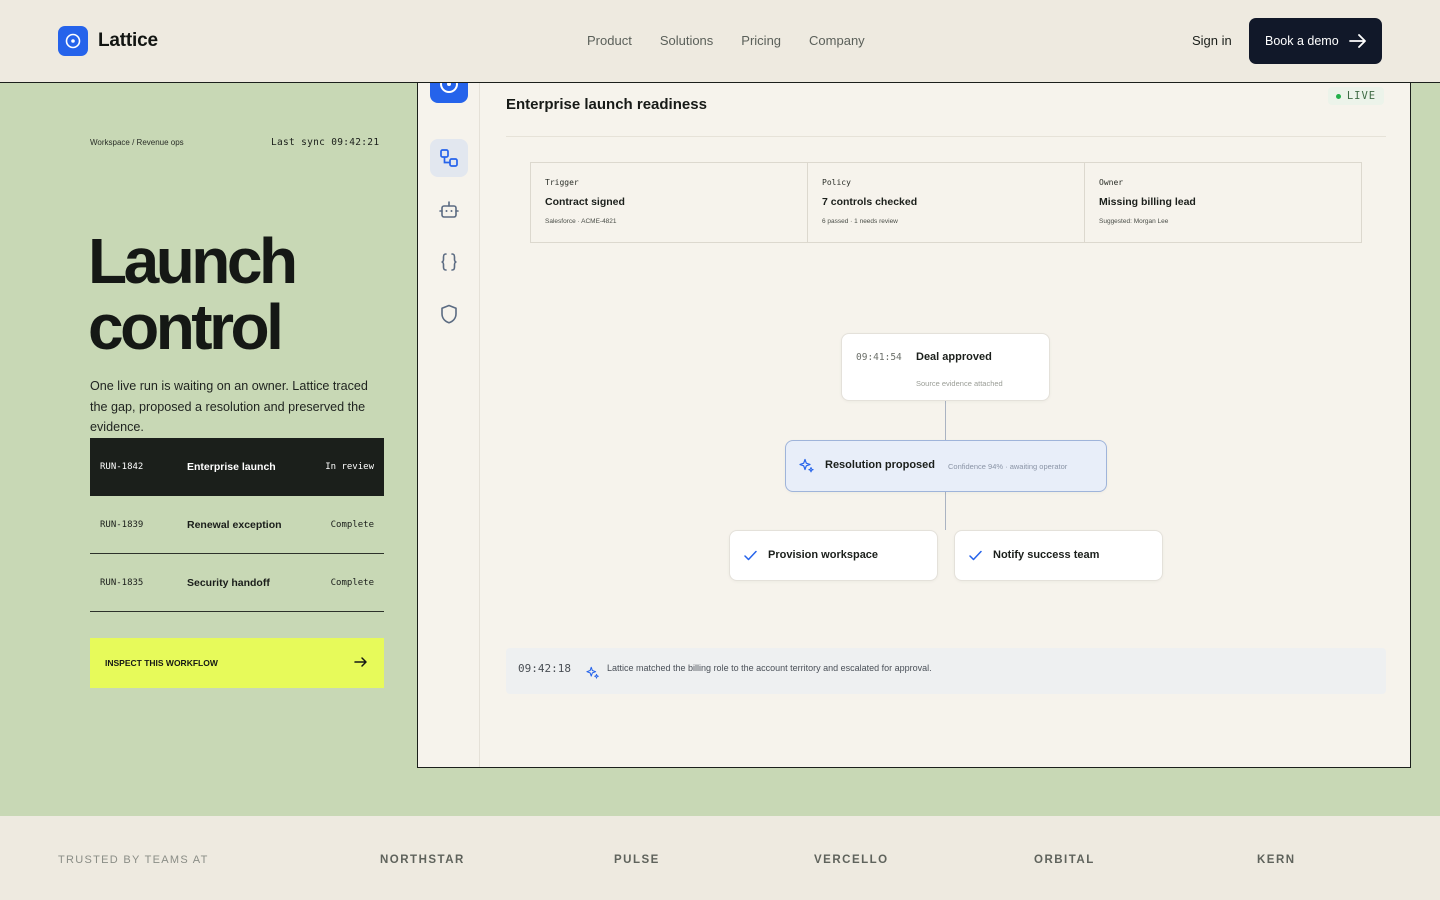 This screenshot has width=1440, height=900. I want to click on sign-in-link: Sign in, so click(1212, 40).